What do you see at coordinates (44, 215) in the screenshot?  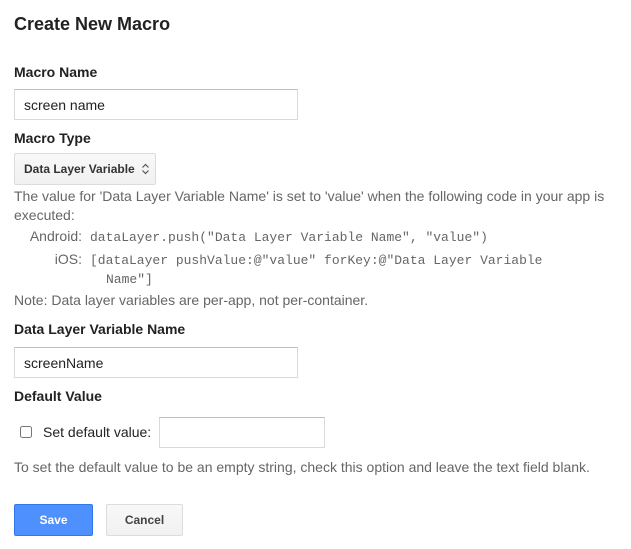 I see `description-intro-line-2: executed:` at bounding box center [44, 215].